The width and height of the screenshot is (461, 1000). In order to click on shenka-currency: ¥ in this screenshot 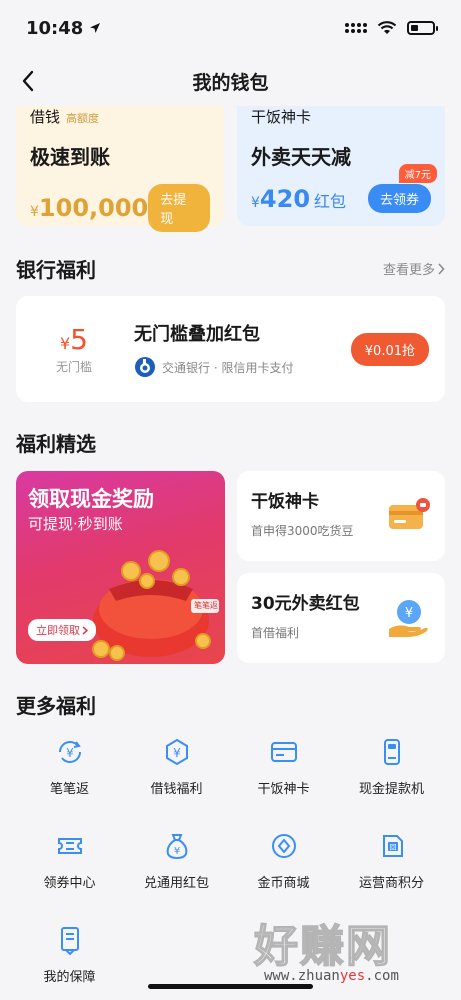, I will do `click(255, 202)`.